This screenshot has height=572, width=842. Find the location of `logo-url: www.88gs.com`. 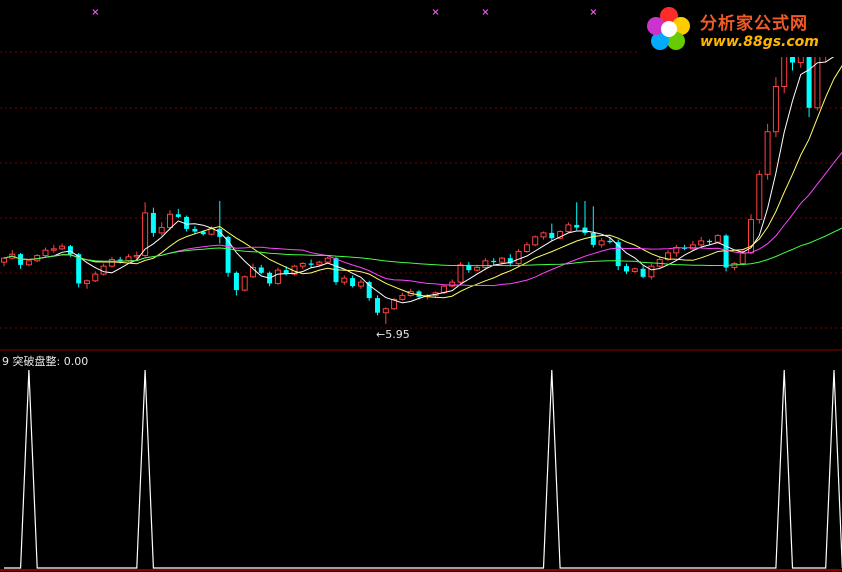

logo-url: www.88gs.com is located at coordinates (759, 42).